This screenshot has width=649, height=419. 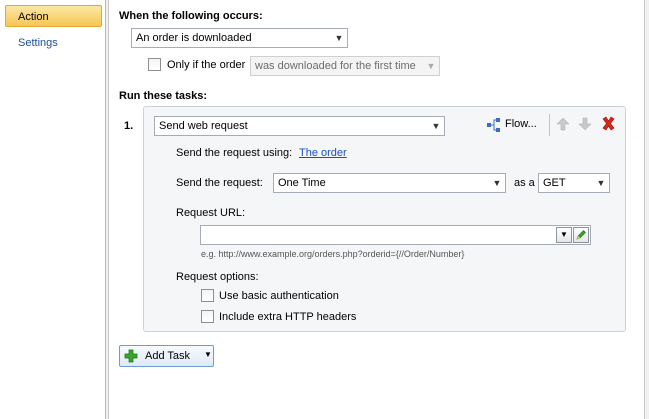 I want to click on move-down-button, so click(x=585, y=124).